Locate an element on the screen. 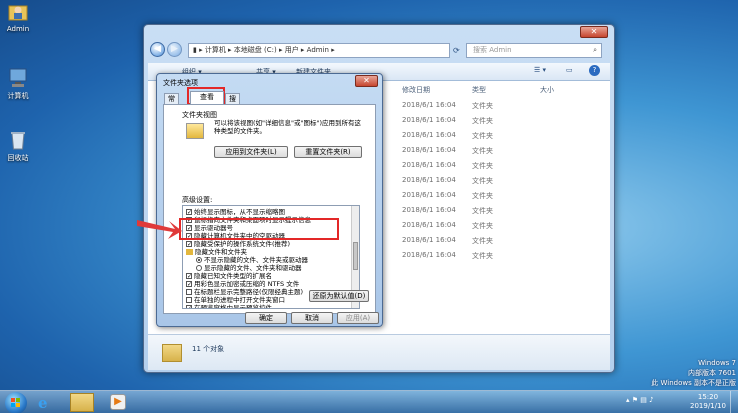 The height and width of the screenshot is (413, 738). start-button is located at coordinates (16, 402).